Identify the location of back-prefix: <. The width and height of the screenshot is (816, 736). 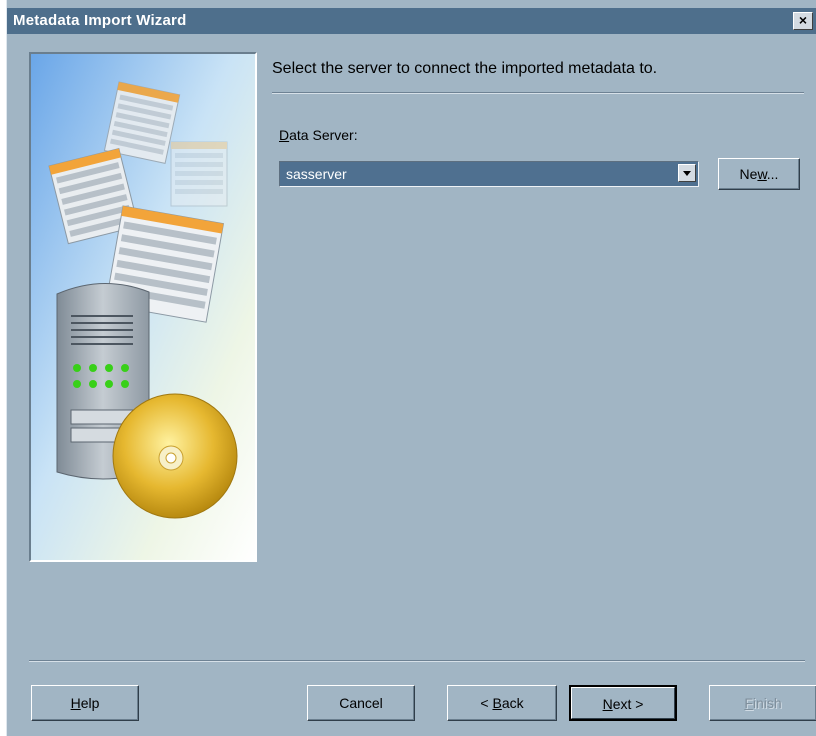
(486, 703).